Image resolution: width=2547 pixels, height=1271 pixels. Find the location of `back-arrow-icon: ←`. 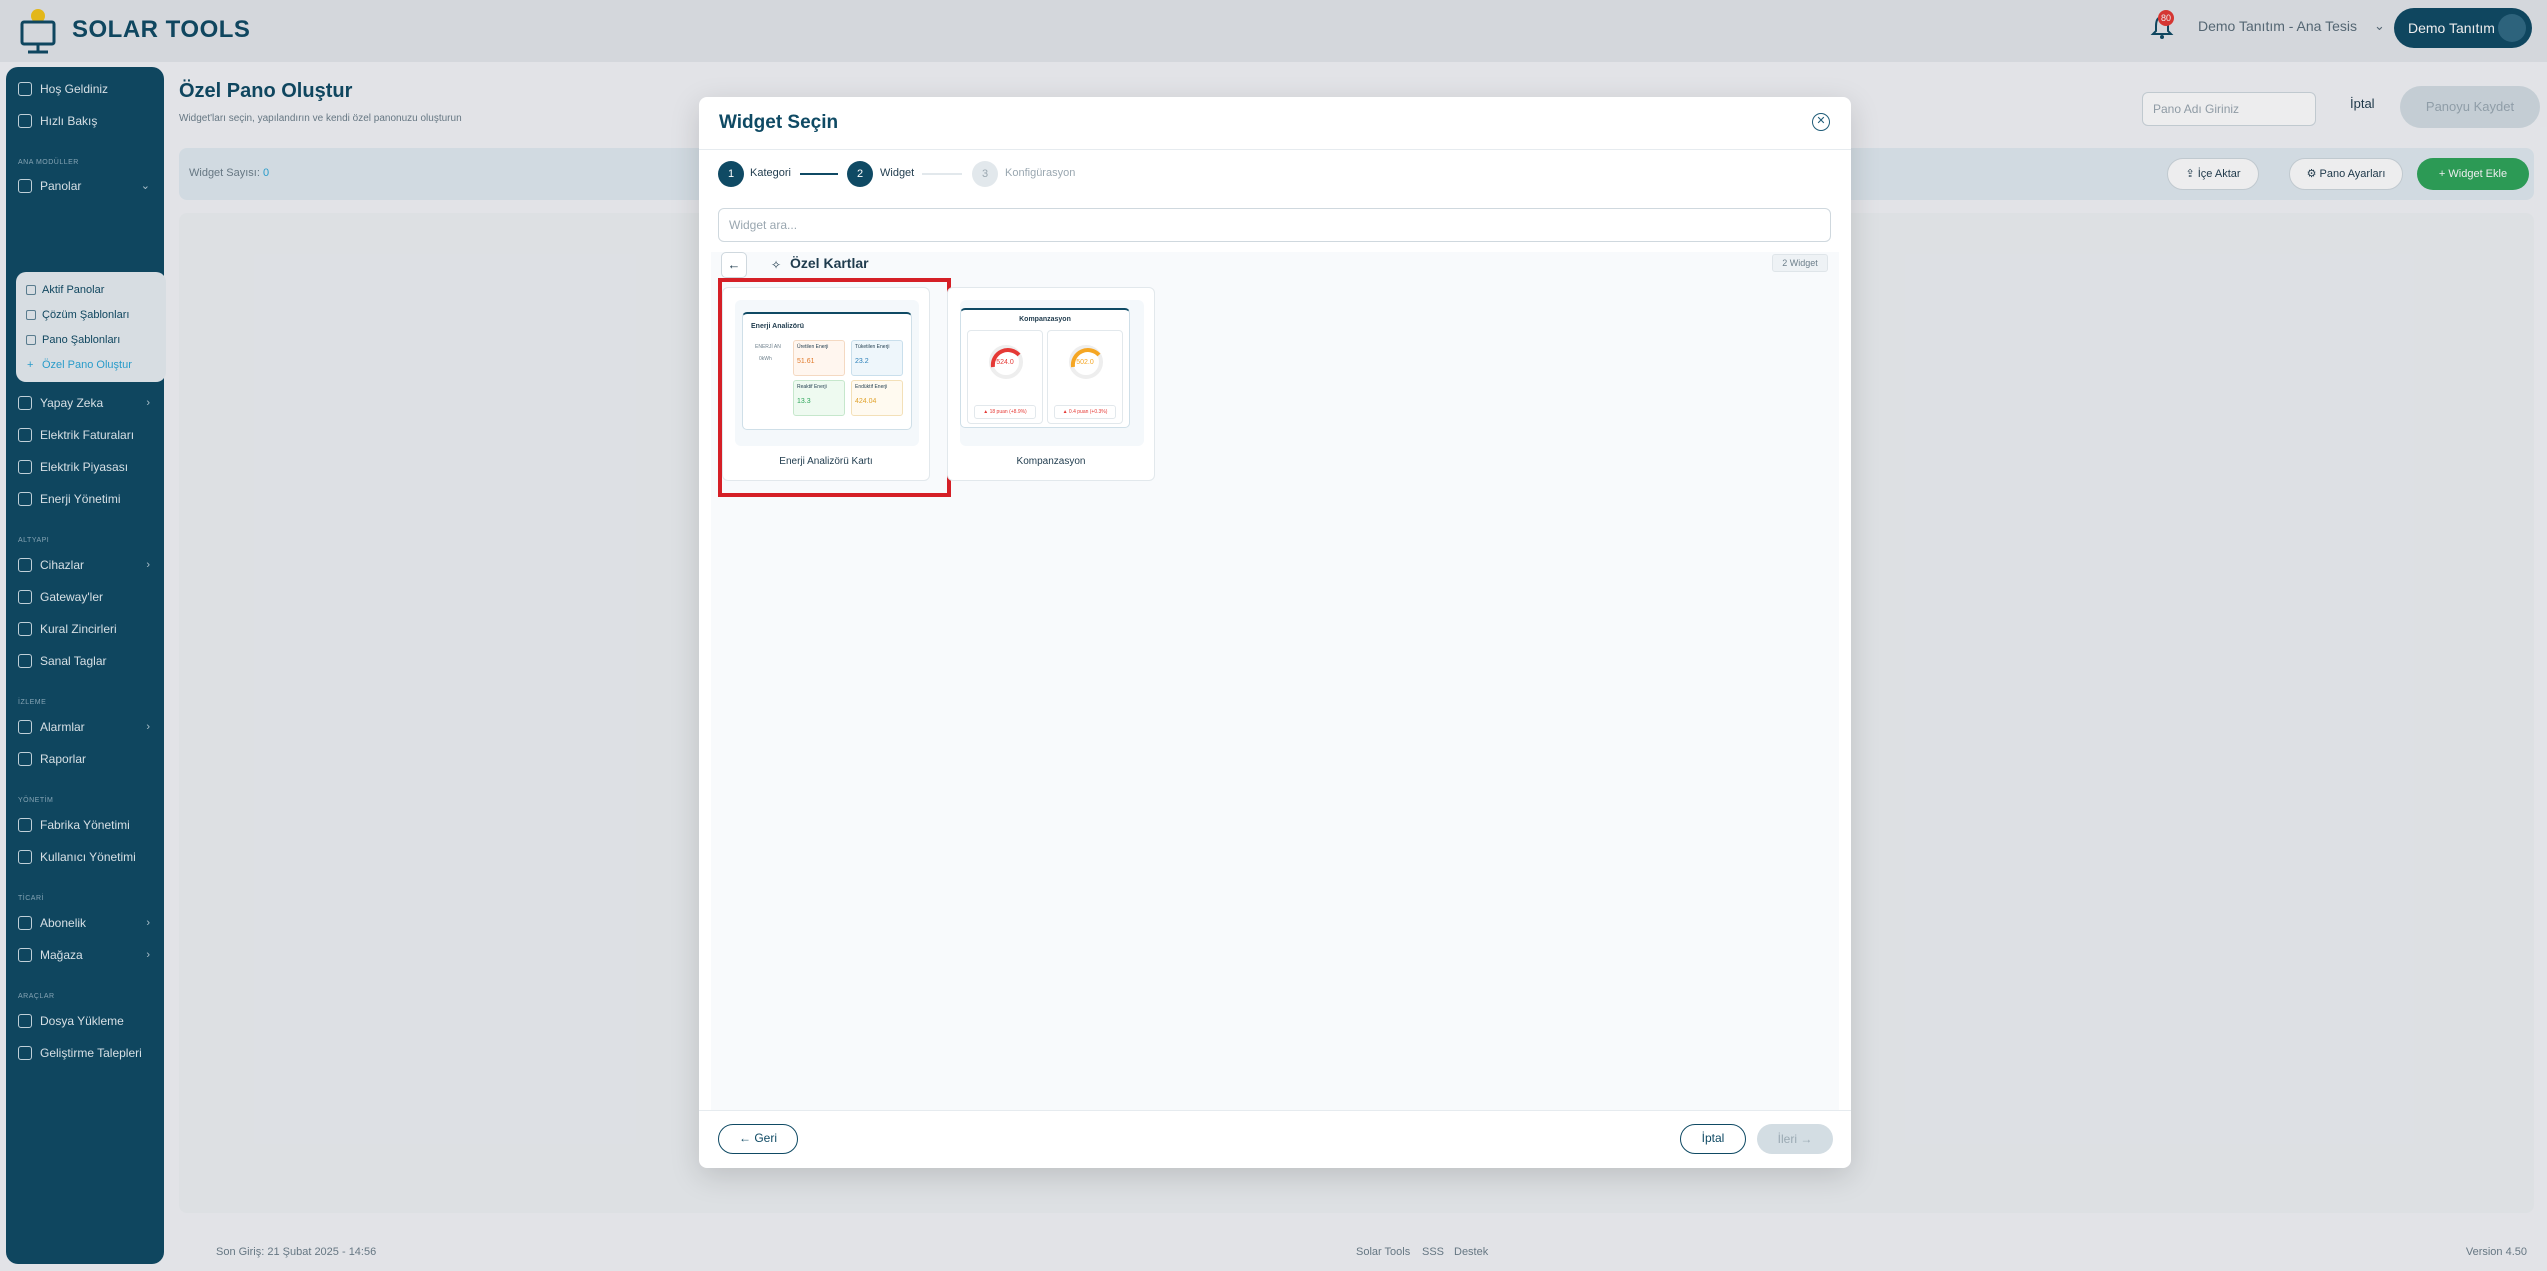

back-arrow-icon: ← is located at coordinates (734, 265).